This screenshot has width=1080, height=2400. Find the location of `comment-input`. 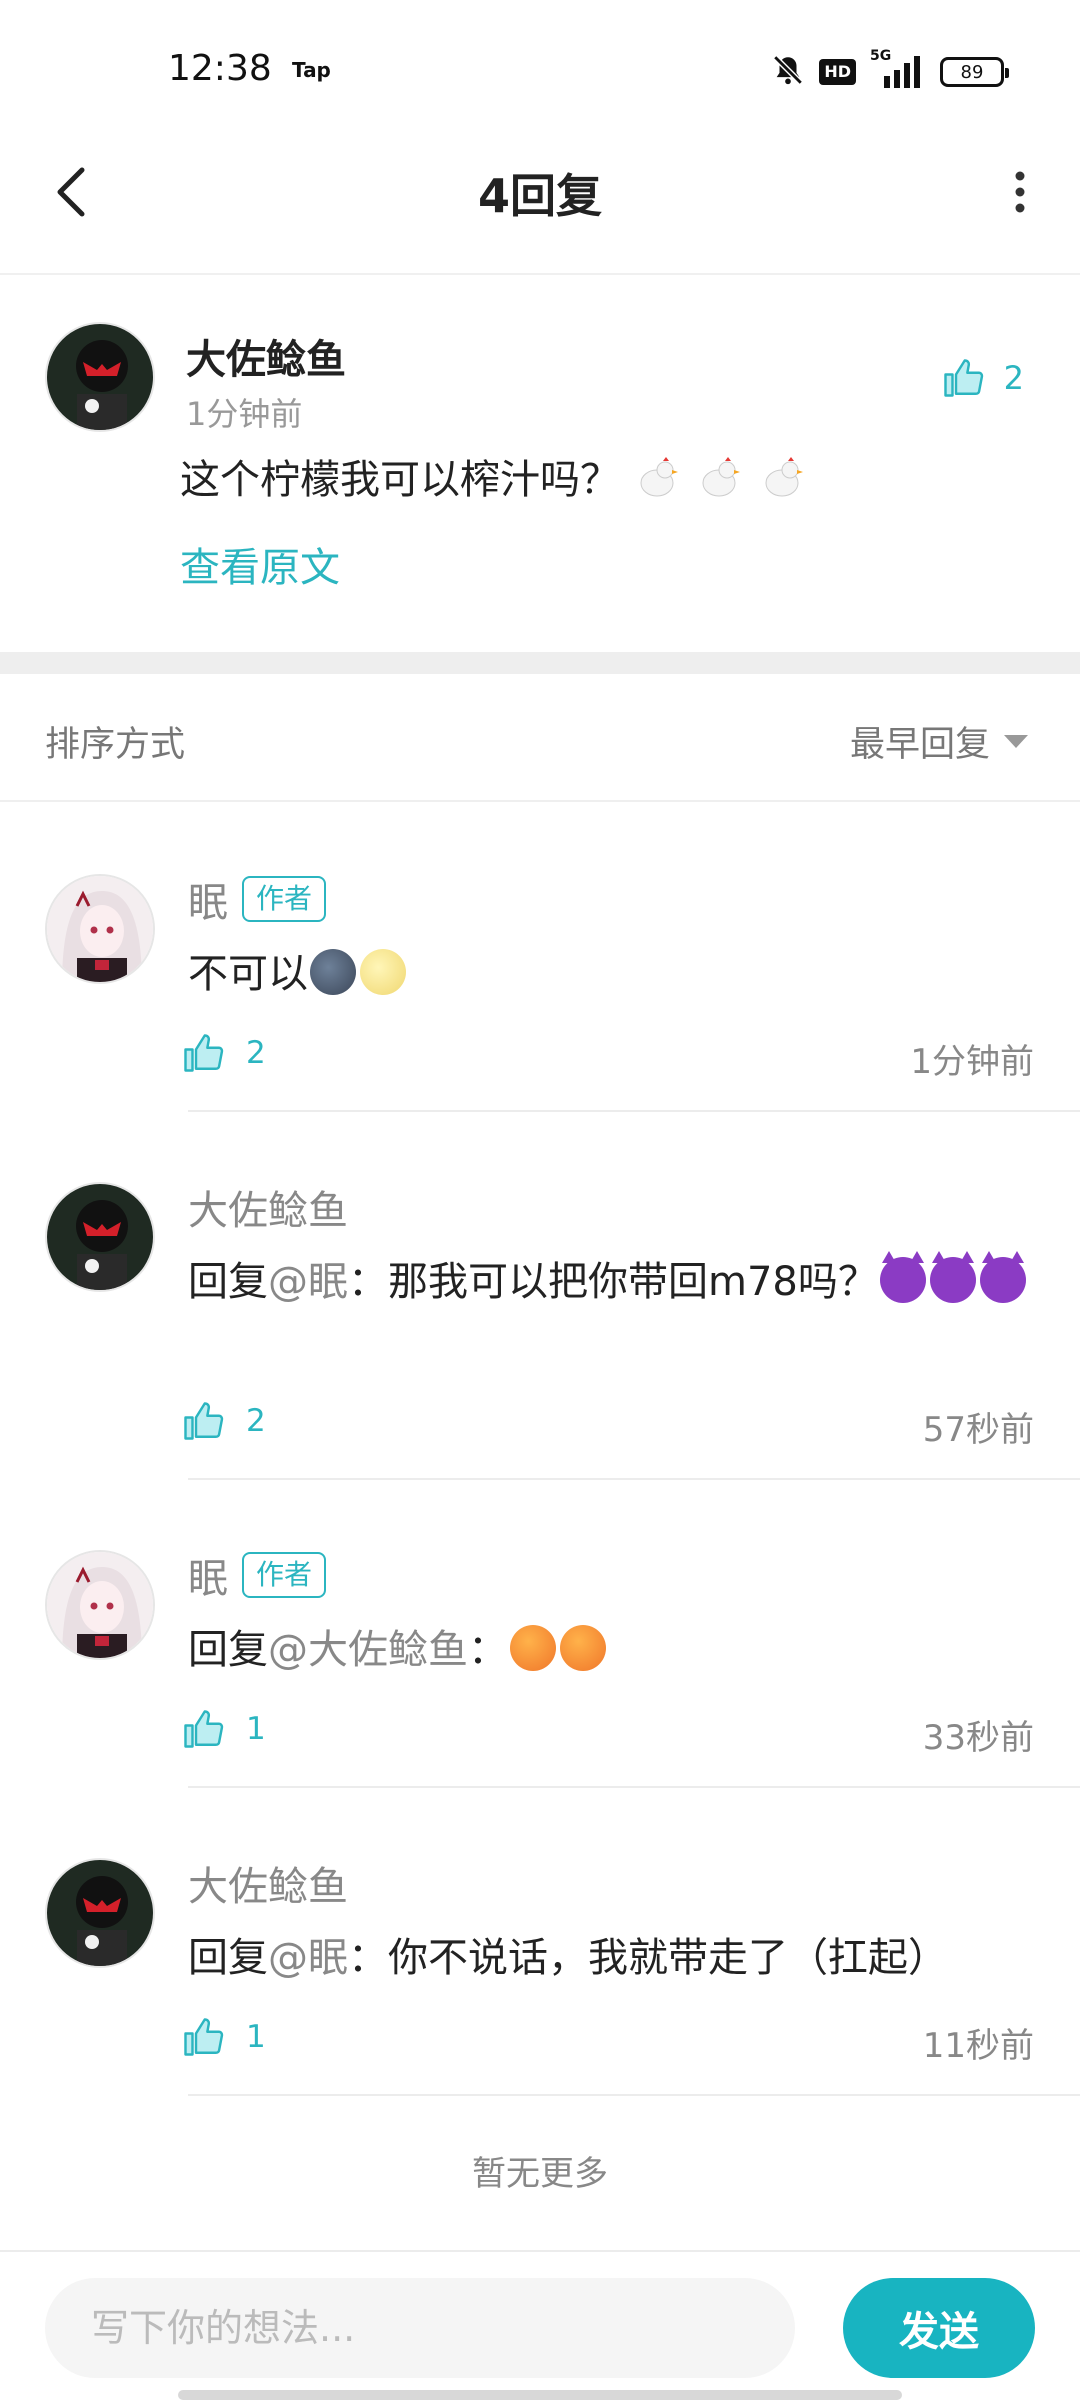

comment-input is located at coordinates (420, 2328).